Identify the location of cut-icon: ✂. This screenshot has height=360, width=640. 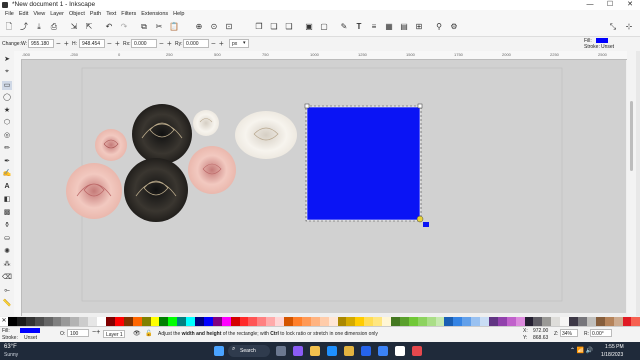
(159, 27).